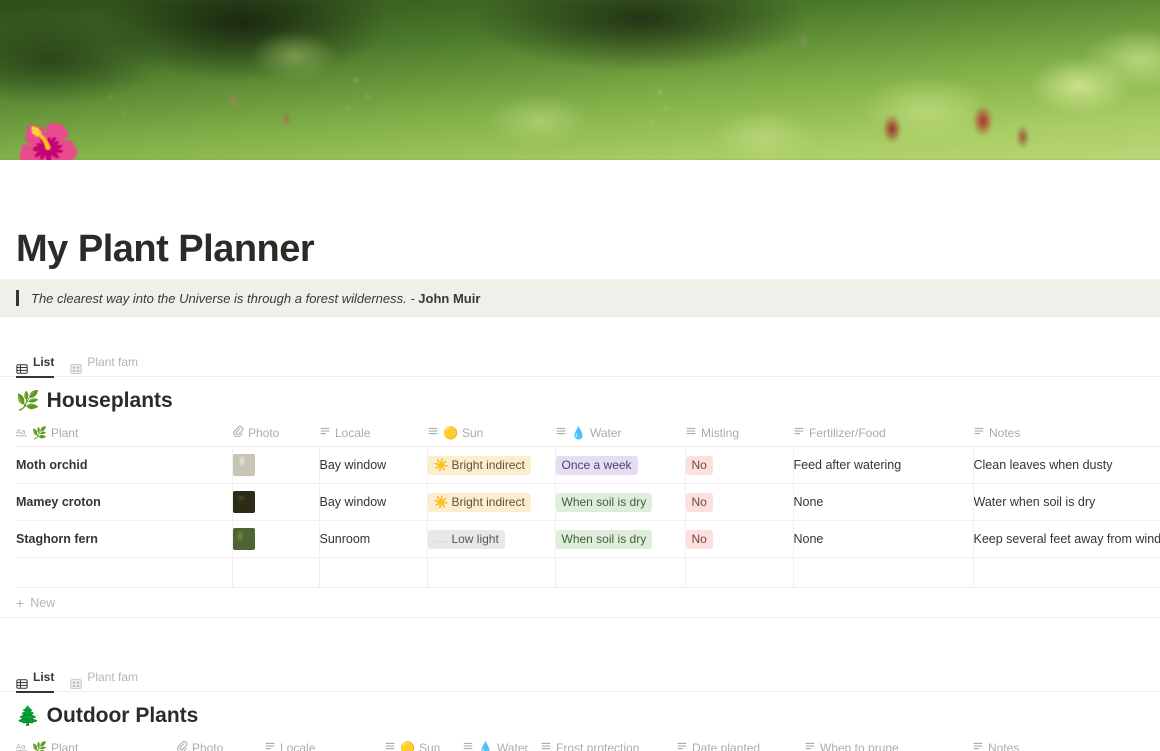  I want to click on cell-notes: Clean leaves when dusty, so click(1066, 465).